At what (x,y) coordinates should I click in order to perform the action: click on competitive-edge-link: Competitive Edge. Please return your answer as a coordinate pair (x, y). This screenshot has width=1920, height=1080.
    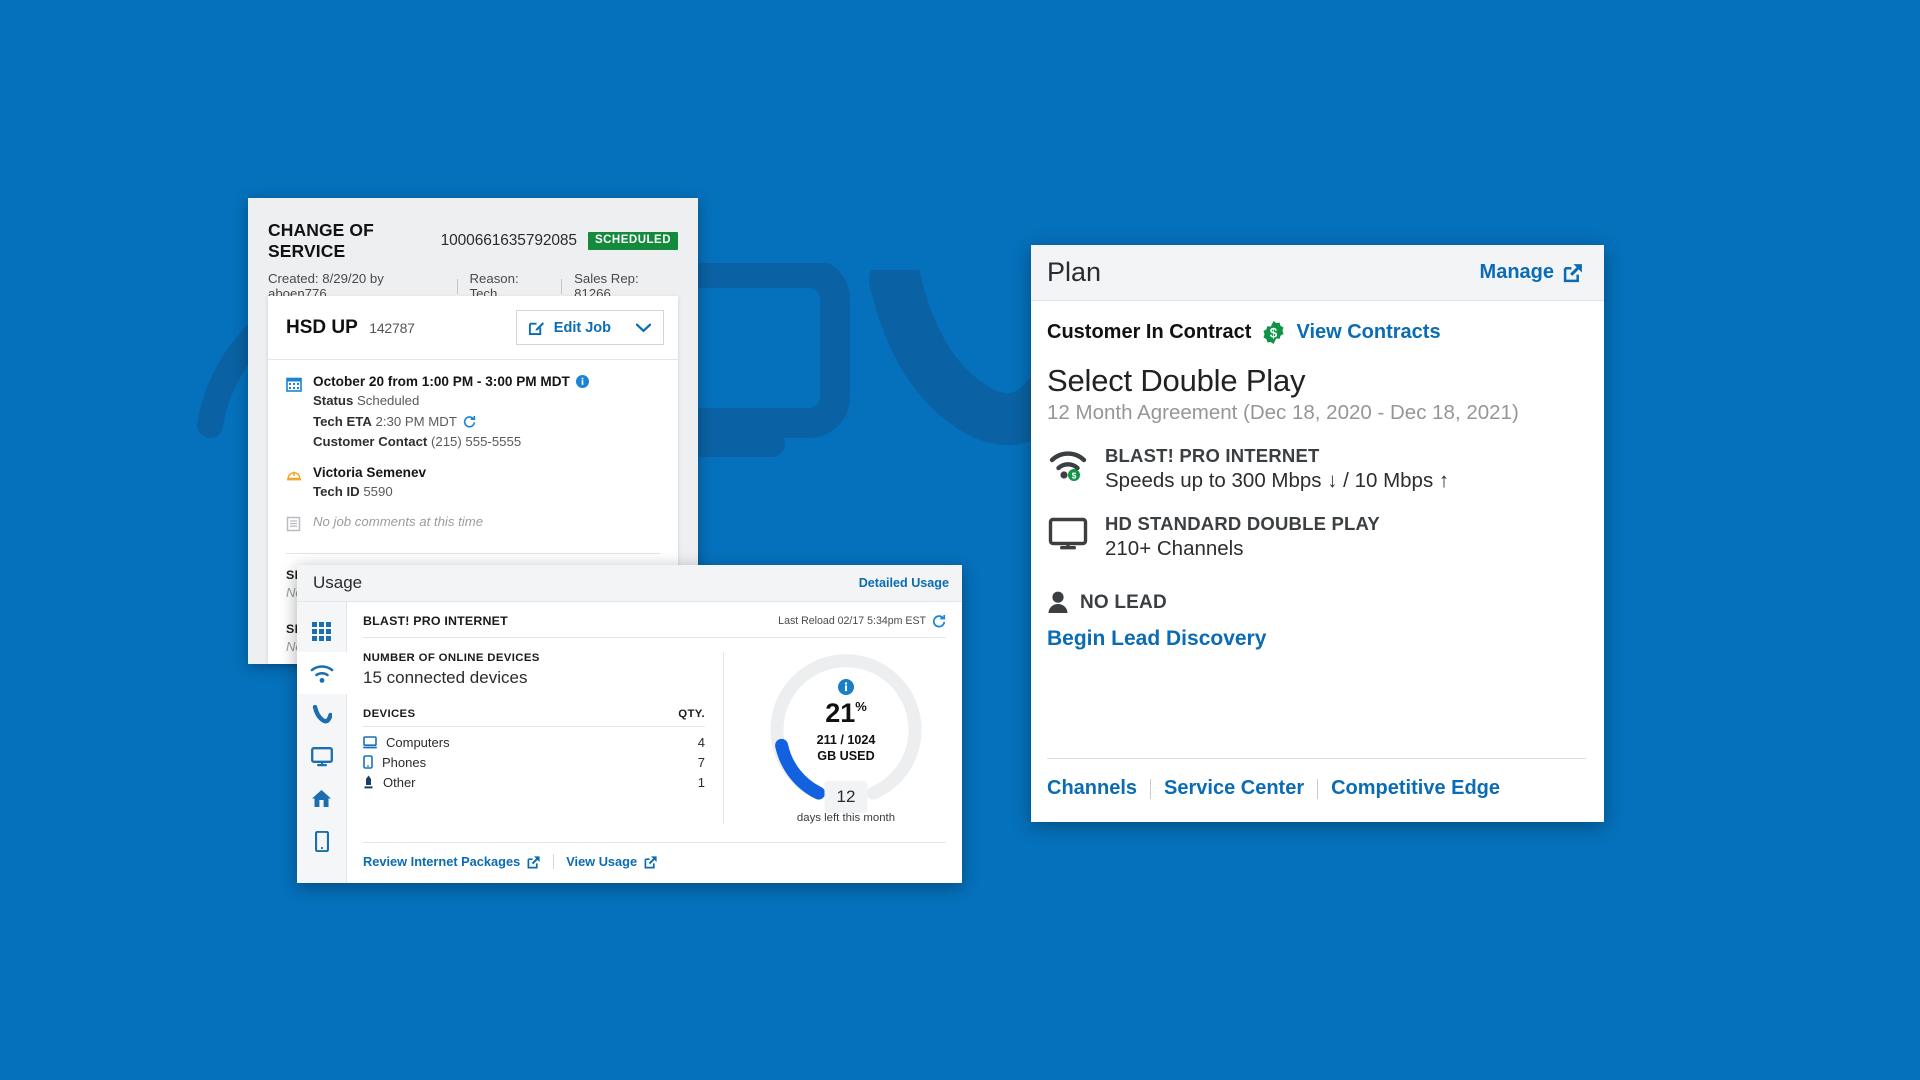
    Looking at the image, I should click on (1415, 788).